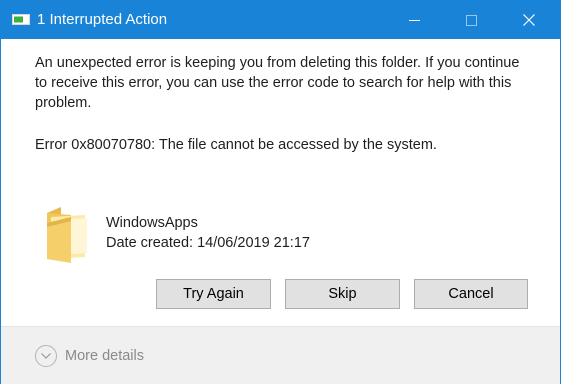 Image resolution: width=561 pixels, height=384 pixels. Describe the element at coordinates (46, 356) in the screenshot. I see `chevron-down-icon` at that location.